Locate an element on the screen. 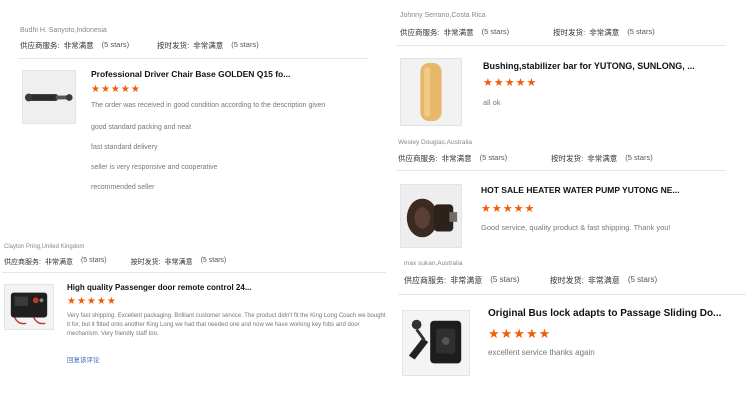 This screenshot has height=400, width=750. water-pump-icon is located at coordinates (431, 216).